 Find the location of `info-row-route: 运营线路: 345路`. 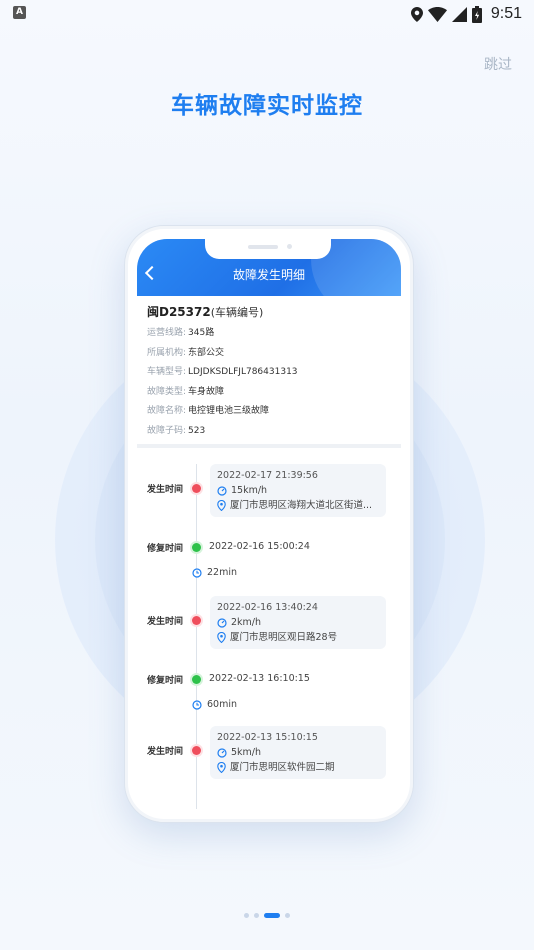

info-row-route: 运营线路: 345路 is located at coordinates (271, 334).